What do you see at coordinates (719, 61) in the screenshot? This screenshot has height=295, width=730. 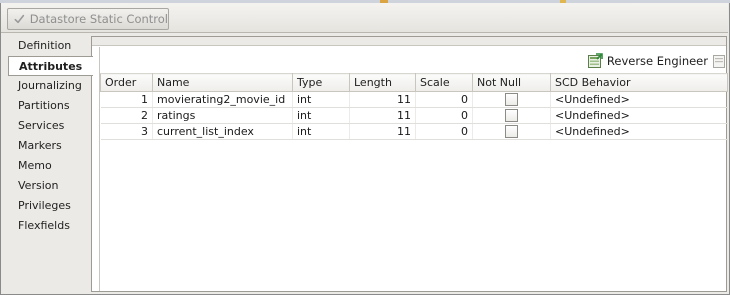 I see `more-actions-icon` at bounding box center [719, 61].